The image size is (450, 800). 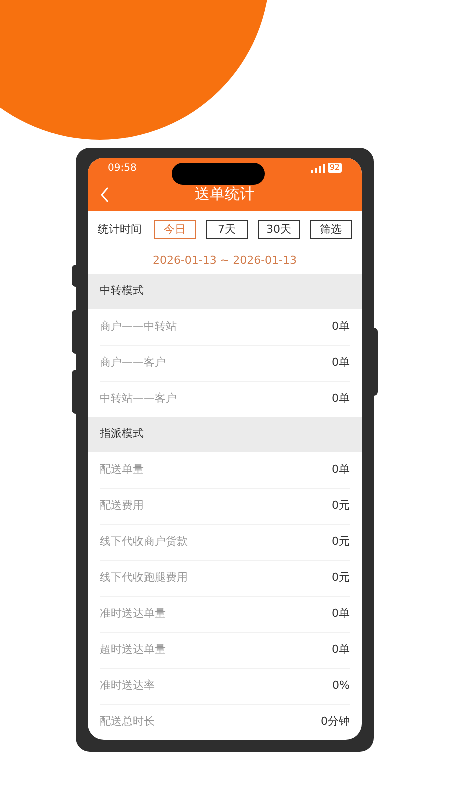 What do you see at coordinates (335, 722) in the screenshot?
I see `stat-value: 0分钟` at bounding box center [335, 722].